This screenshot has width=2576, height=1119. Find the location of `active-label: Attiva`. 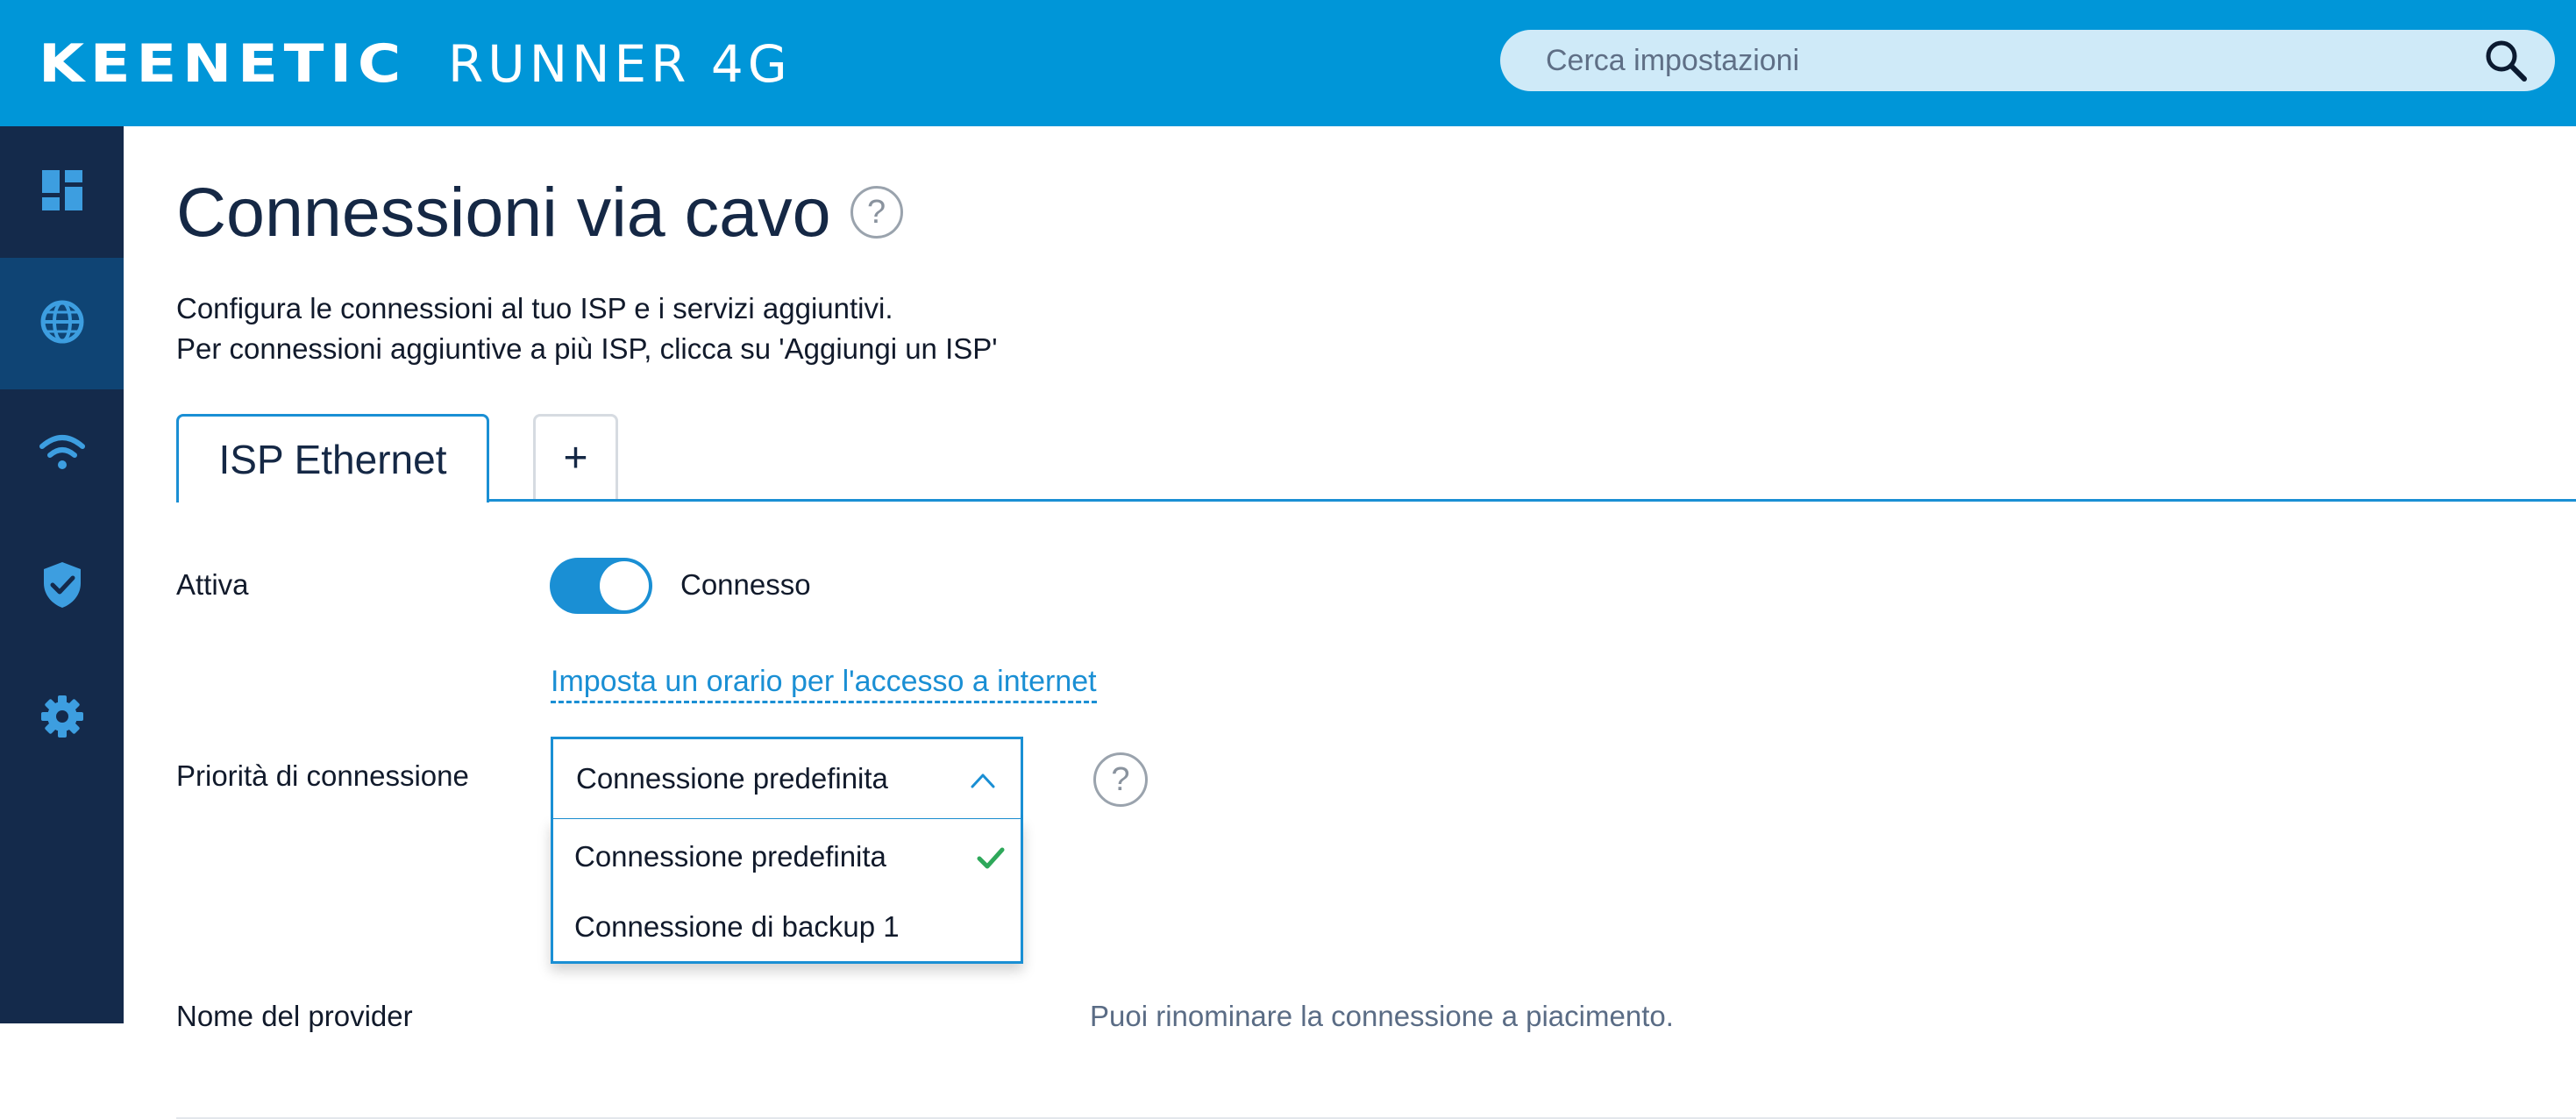

active-label: Attiva is located at coordinates (212, 584).